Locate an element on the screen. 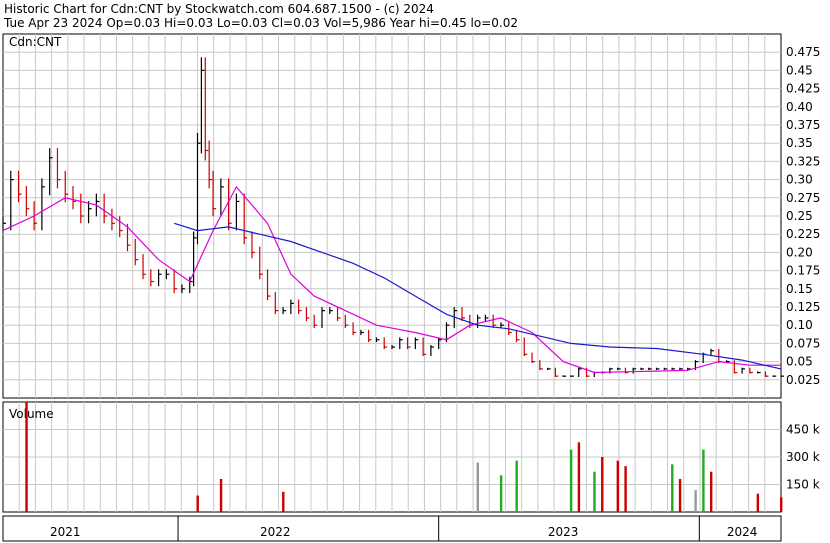 The height and width of the screenshot is (543, 830). volume-tick-label: 300 k is located at coordinates (803, 457).